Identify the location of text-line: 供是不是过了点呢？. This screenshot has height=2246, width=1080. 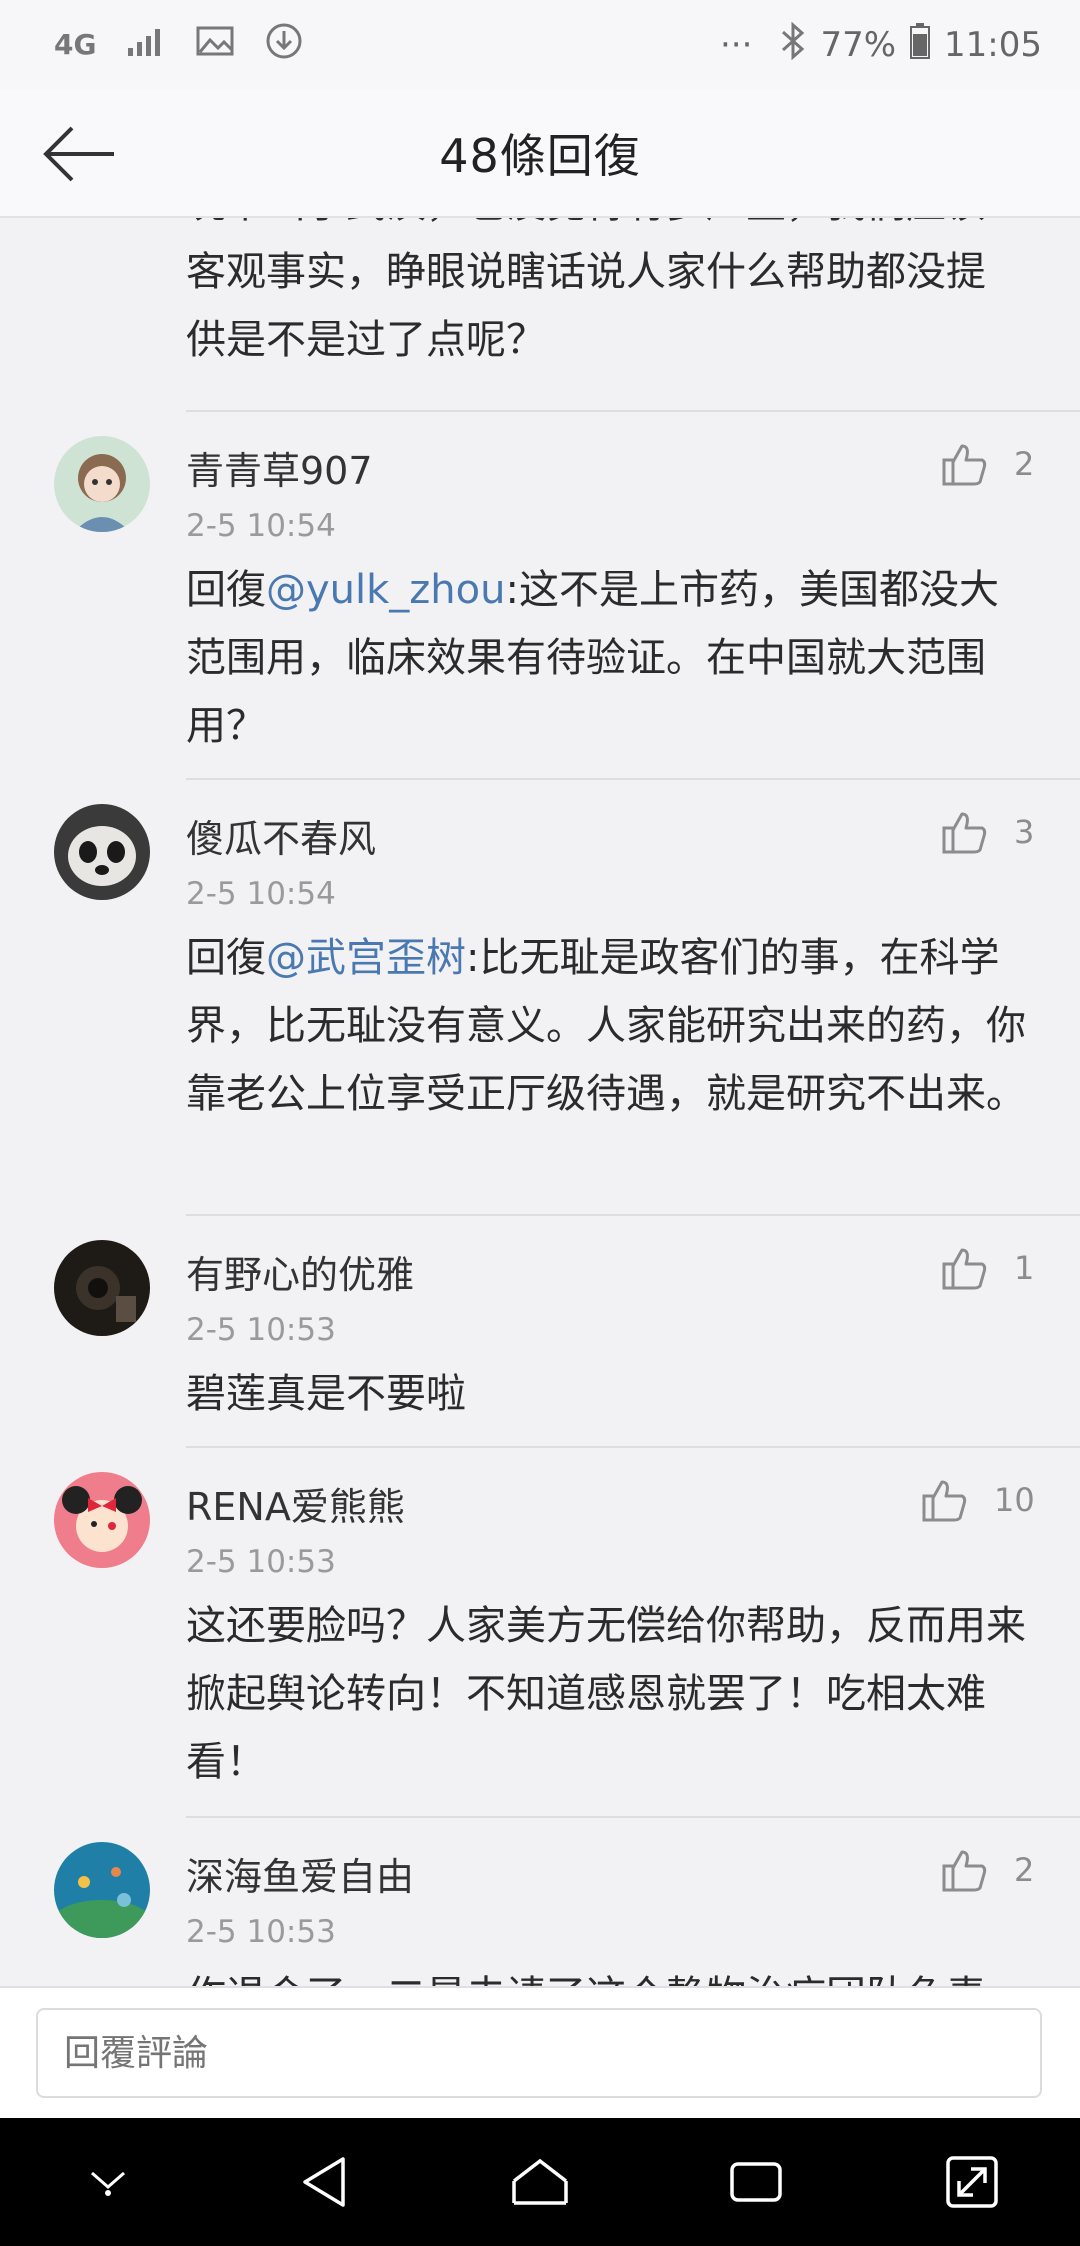
(366, 340).